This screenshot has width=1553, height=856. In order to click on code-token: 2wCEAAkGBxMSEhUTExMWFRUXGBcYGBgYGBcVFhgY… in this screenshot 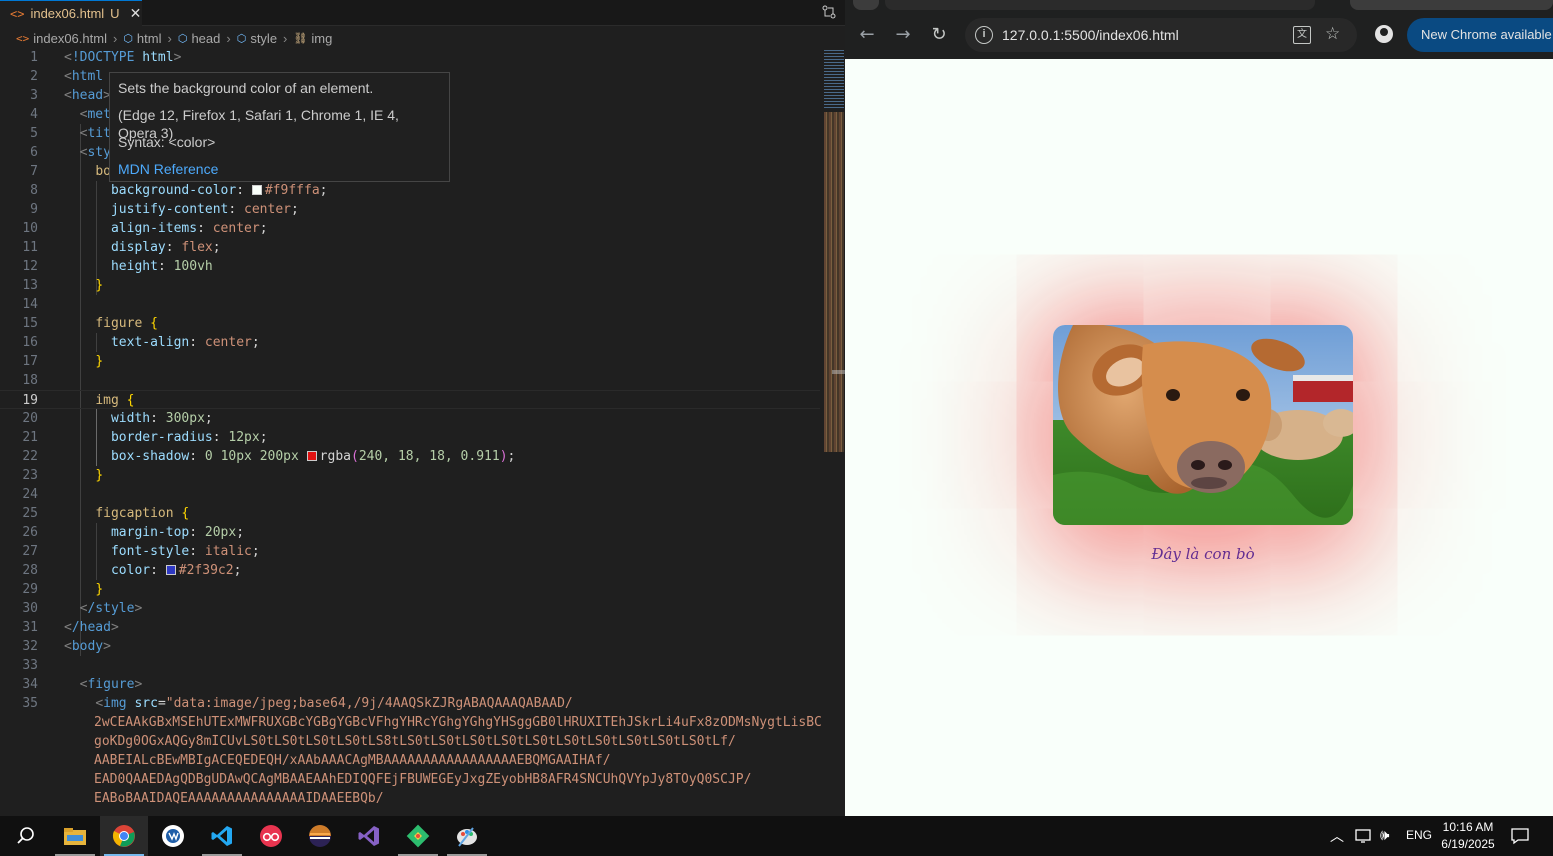, I will do `click(458, 722)`.